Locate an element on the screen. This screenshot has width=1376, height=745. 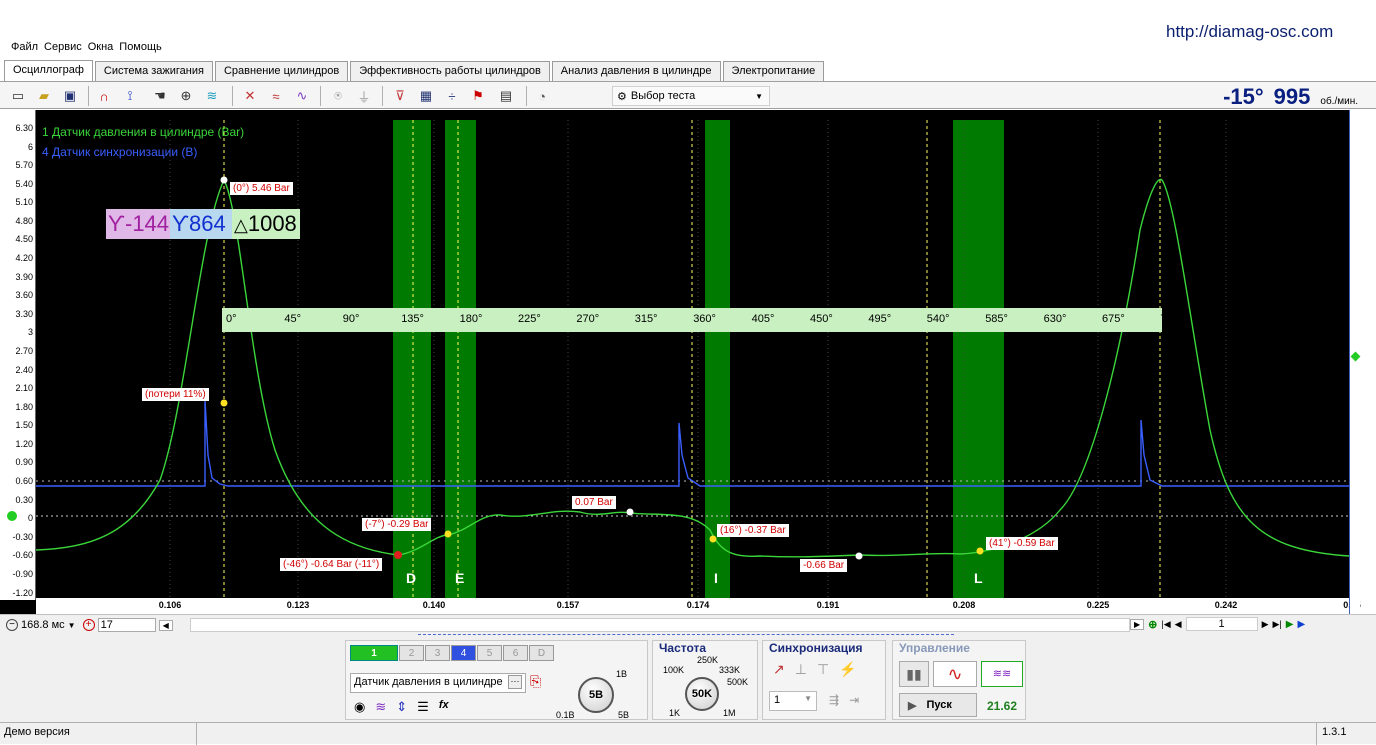
zero-icon: ⏚ is located at coordinates (364, 96).